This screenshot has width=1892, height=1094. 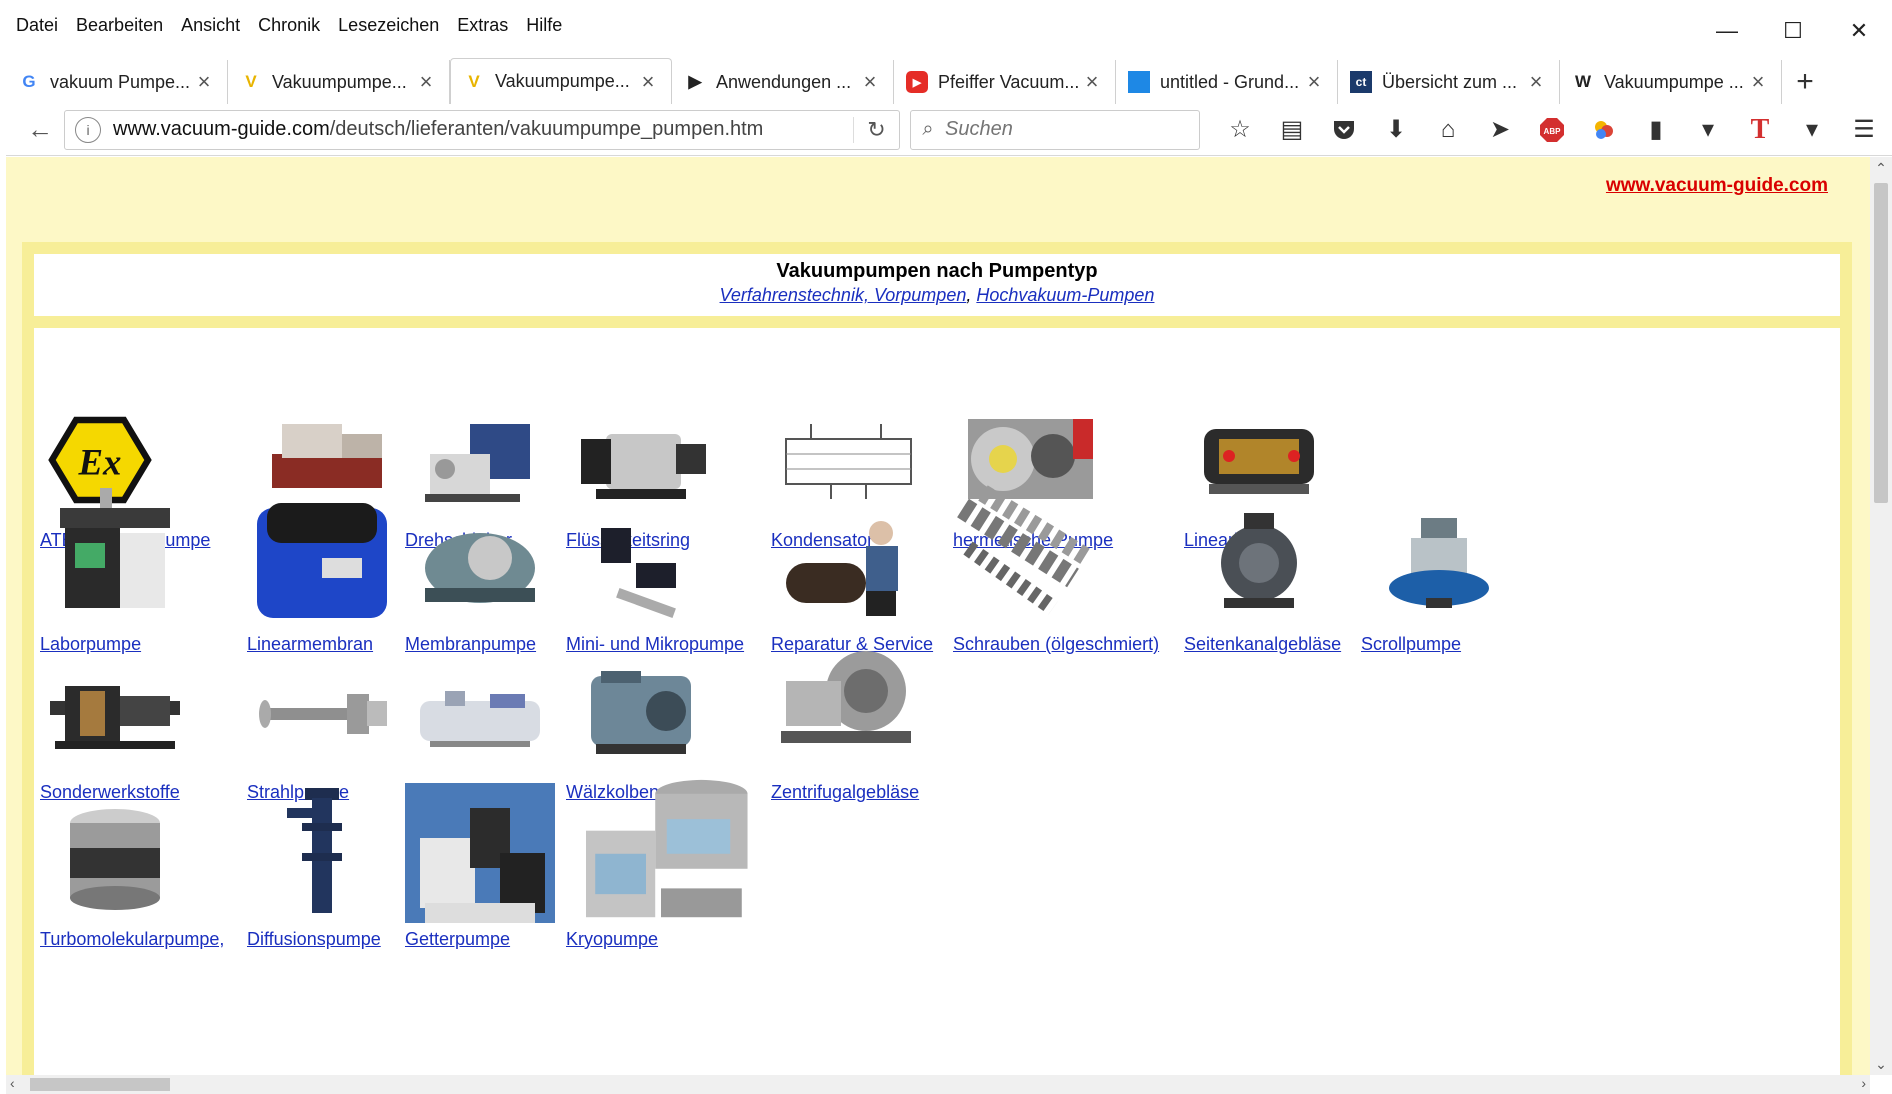 What do you see at coordinates (210, 25) in the screenshot?
I see `menu-ansicht: Ansicht` at bounding box center [210, 25].